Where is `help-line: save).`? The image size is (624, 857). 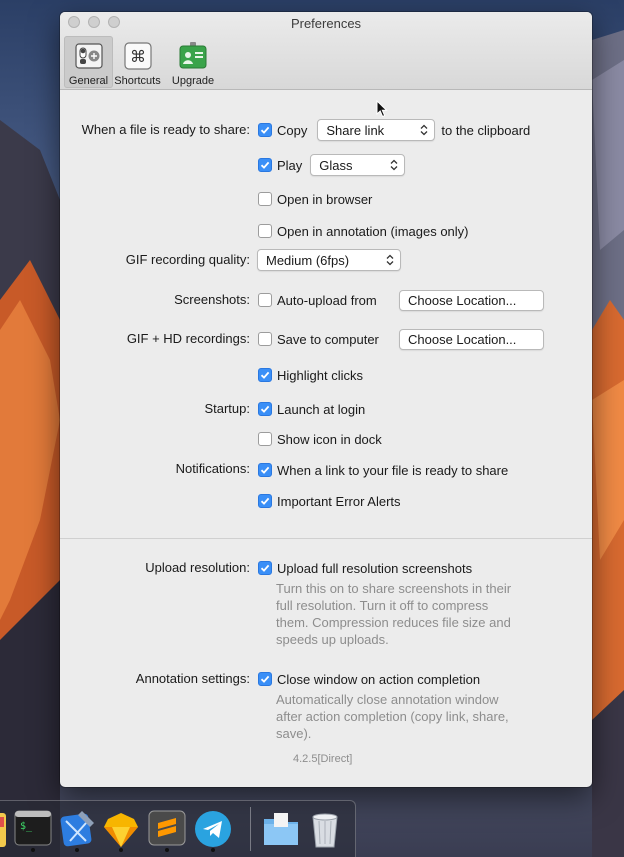
help-line: save). is located at coordinates (294, 733).